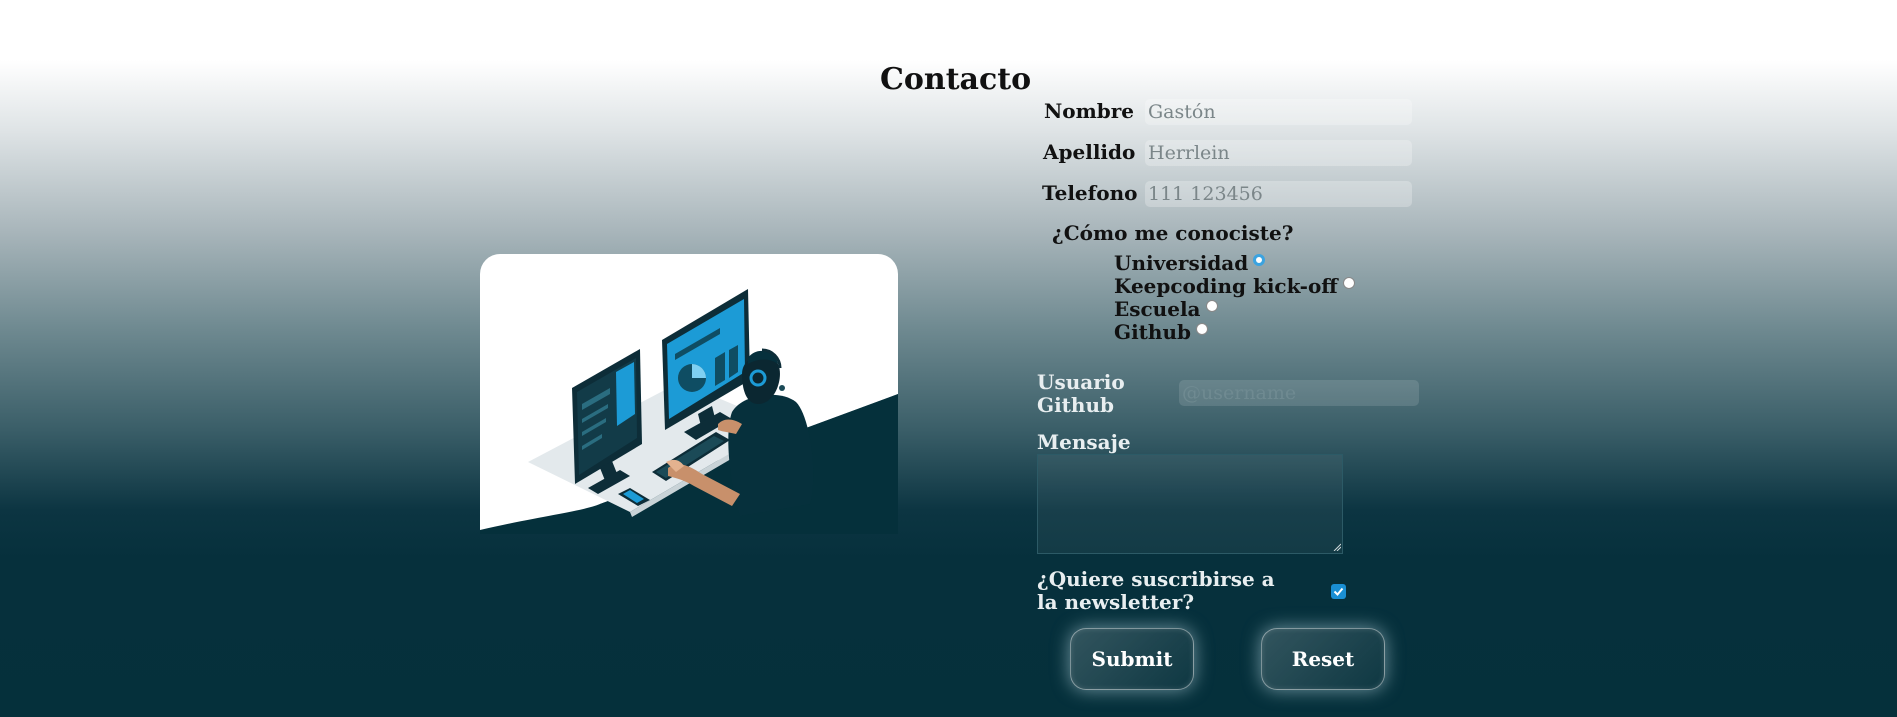 This screenshot has width=1897, height=717. Describe the element at coordinates (1075, 405) in the screenshot. I see `github-label-line2: Github` at that location.